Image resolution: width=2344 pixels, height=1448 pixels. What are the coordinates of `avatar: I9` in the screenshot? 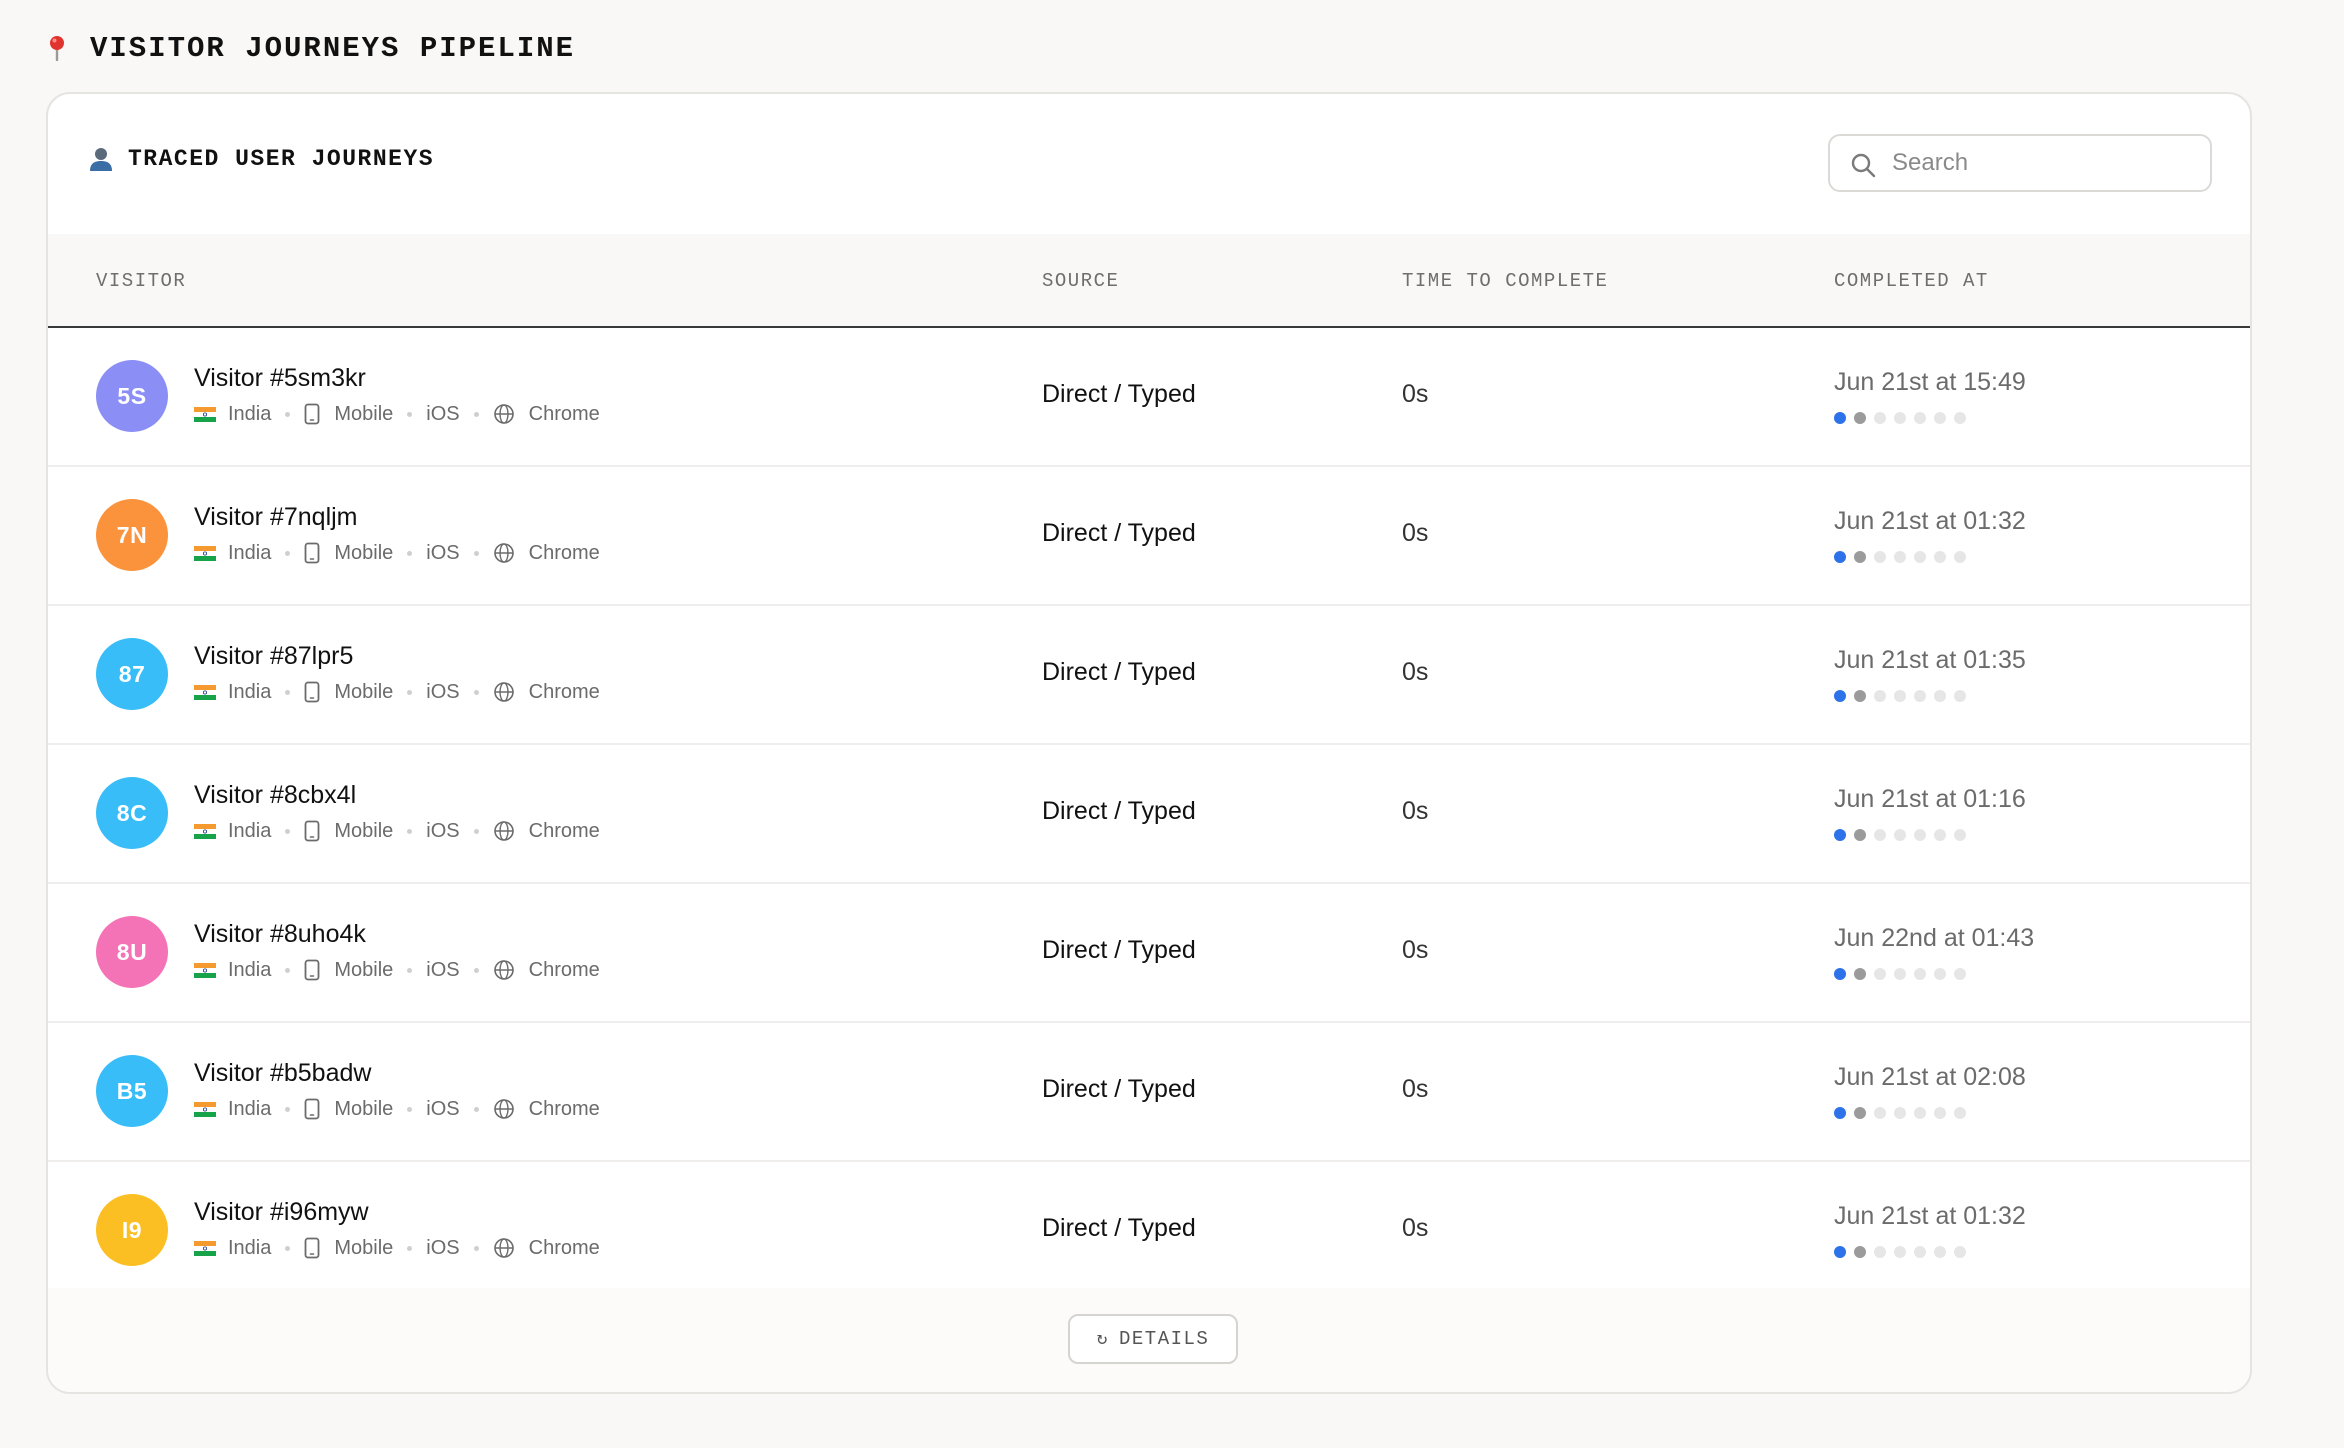 It's located at (132, 1230).